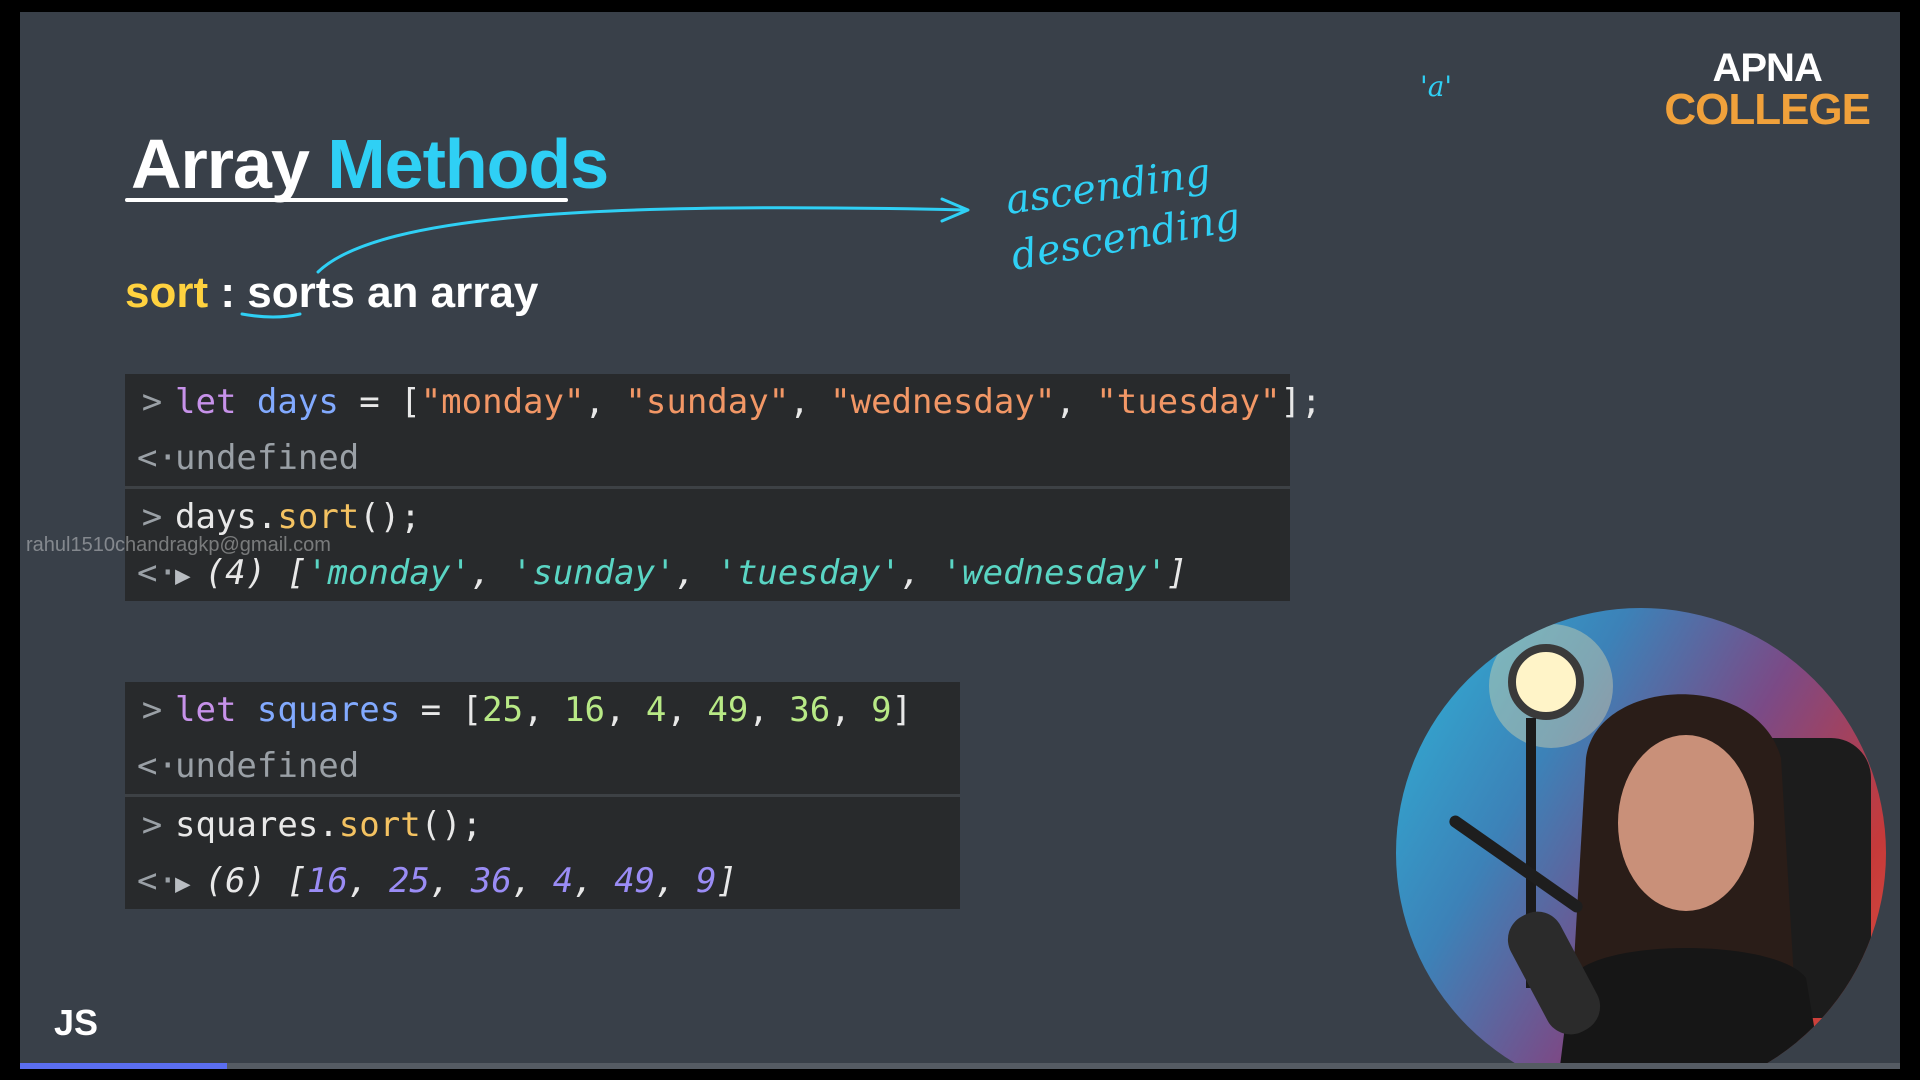 The height and width of the screenshot is (1080, 1920). I want to click on code-number: 25, so click(503, 710).